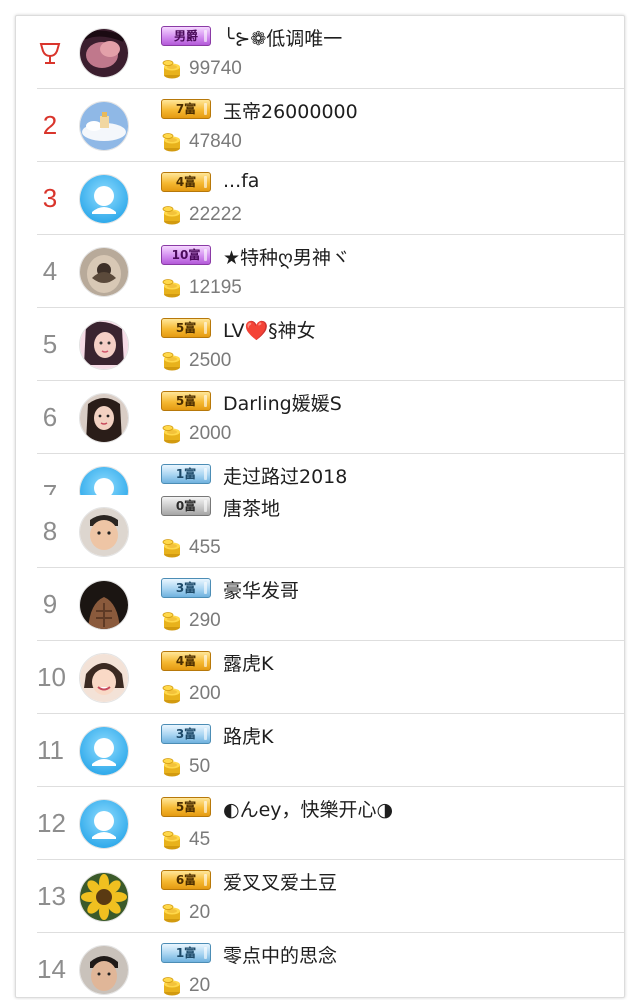 The width and height of the screenshot is (640, 1000). What do you see at coordinates (248, 735) in the screenshot?
I see `user-name: 路虎K` at bounding box center [248, 735].